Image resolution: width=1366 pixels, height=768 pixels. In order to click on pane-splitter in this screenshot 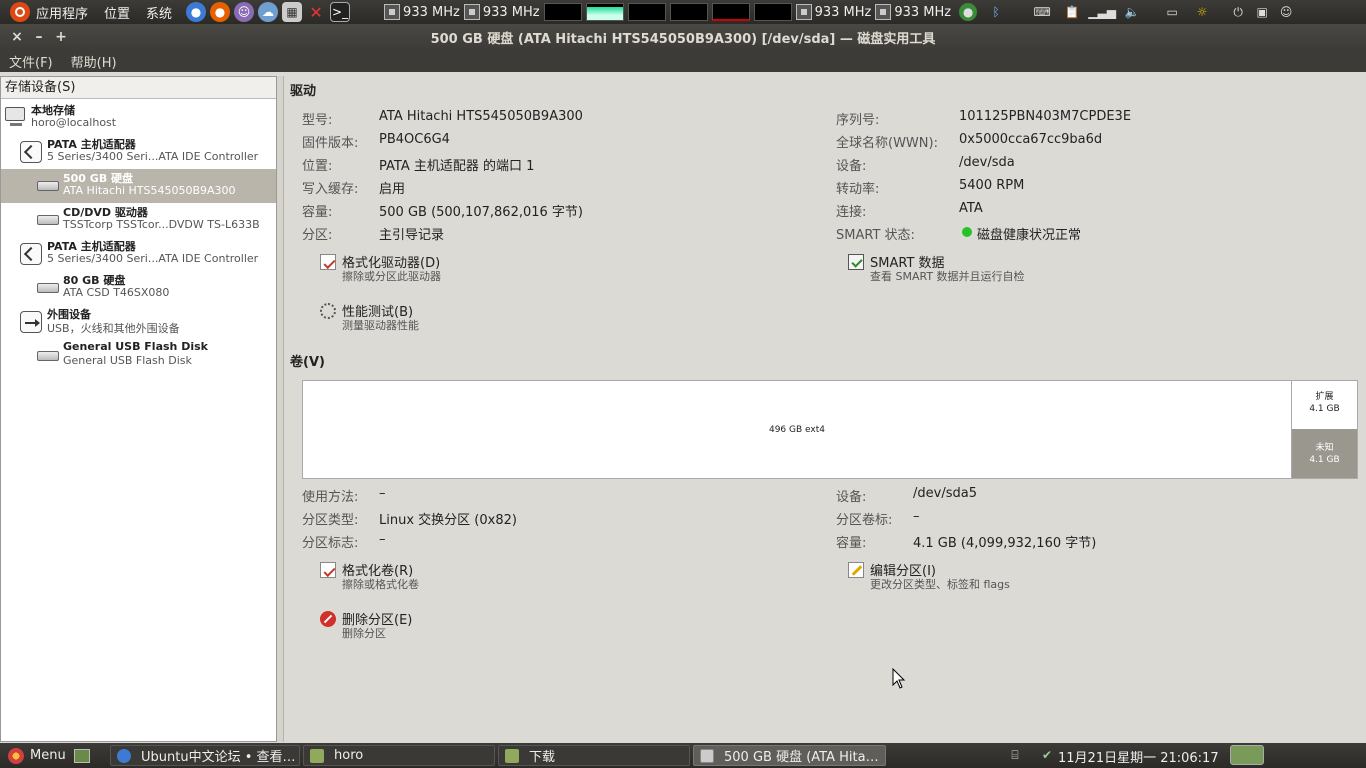, I will do `click(280, 409)`.